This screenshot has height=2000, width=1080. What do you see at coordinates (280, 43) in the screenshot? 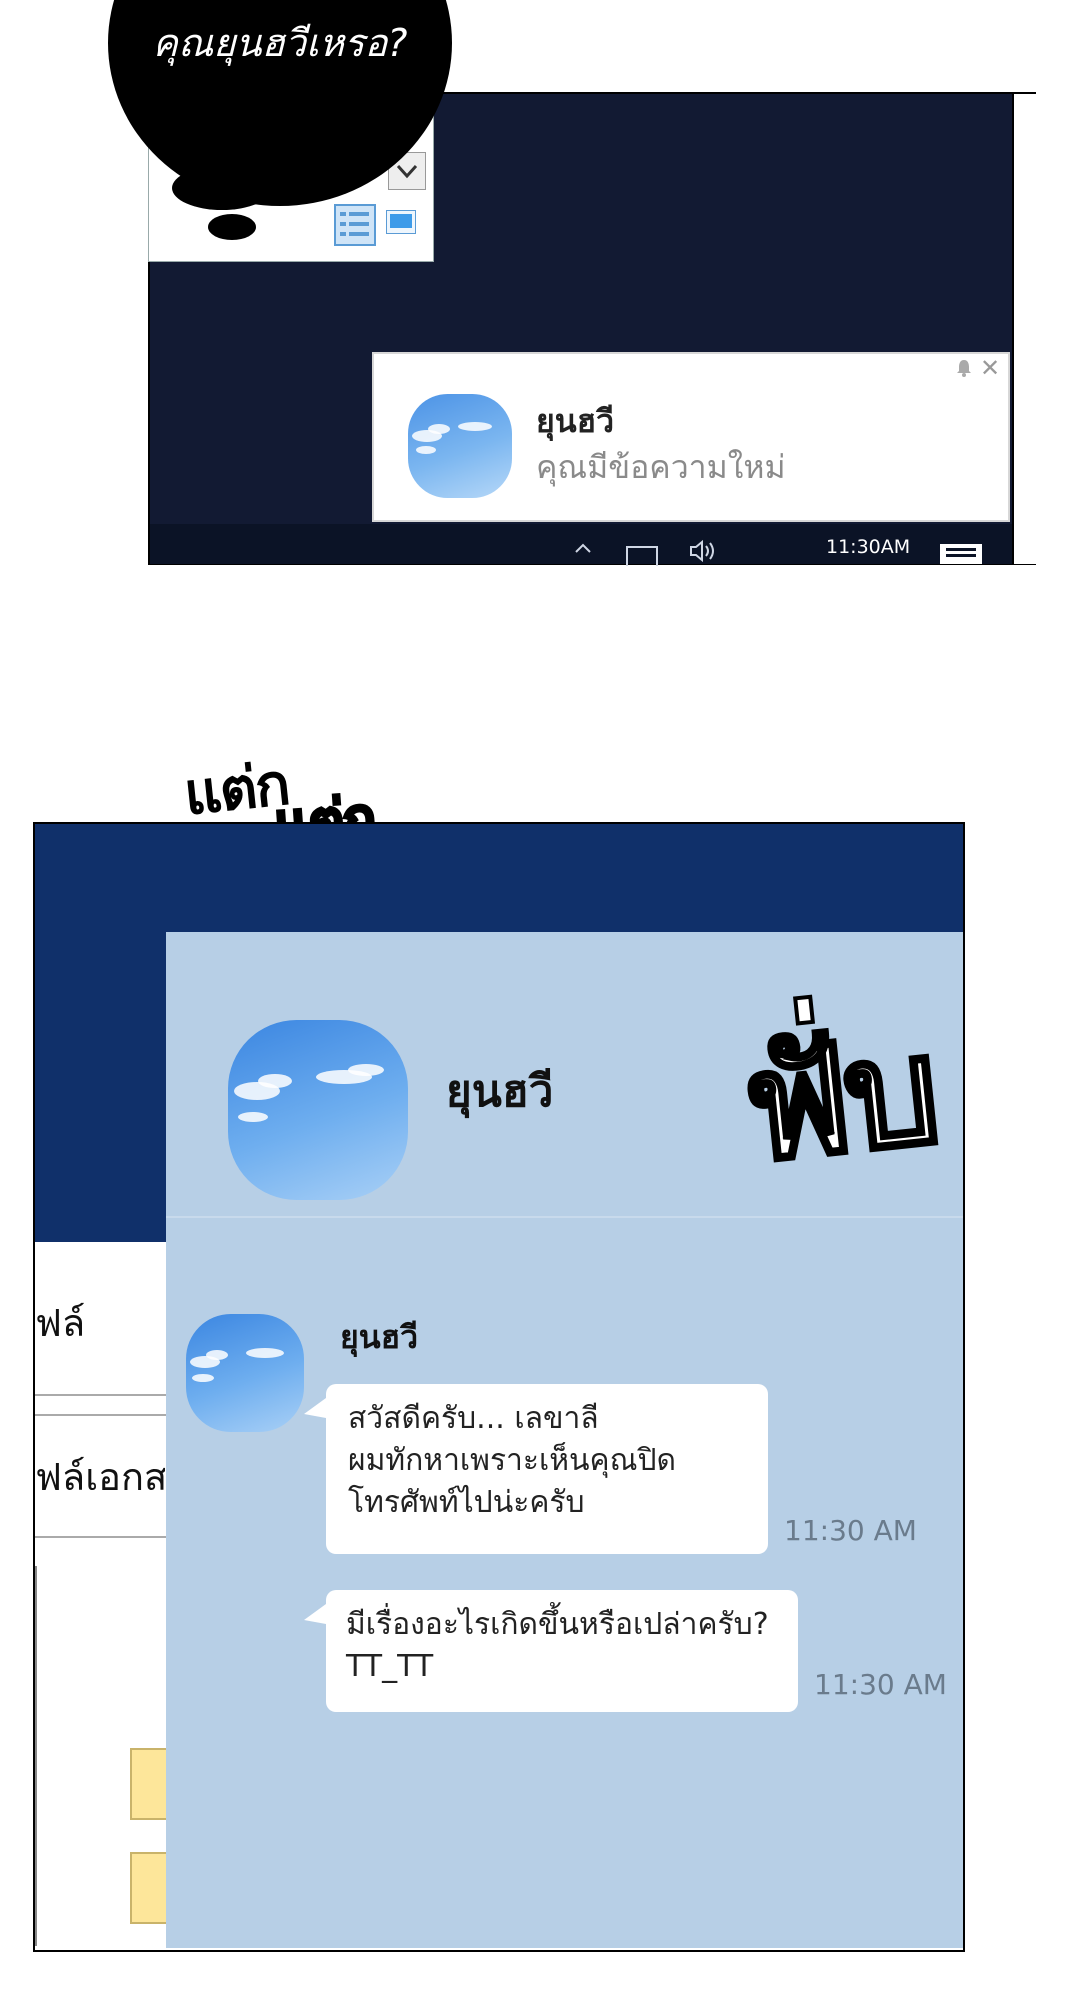
I see `speech-bubble-text: คุณยุนฮวีเหรอ?` at bounding box center [280, 43].